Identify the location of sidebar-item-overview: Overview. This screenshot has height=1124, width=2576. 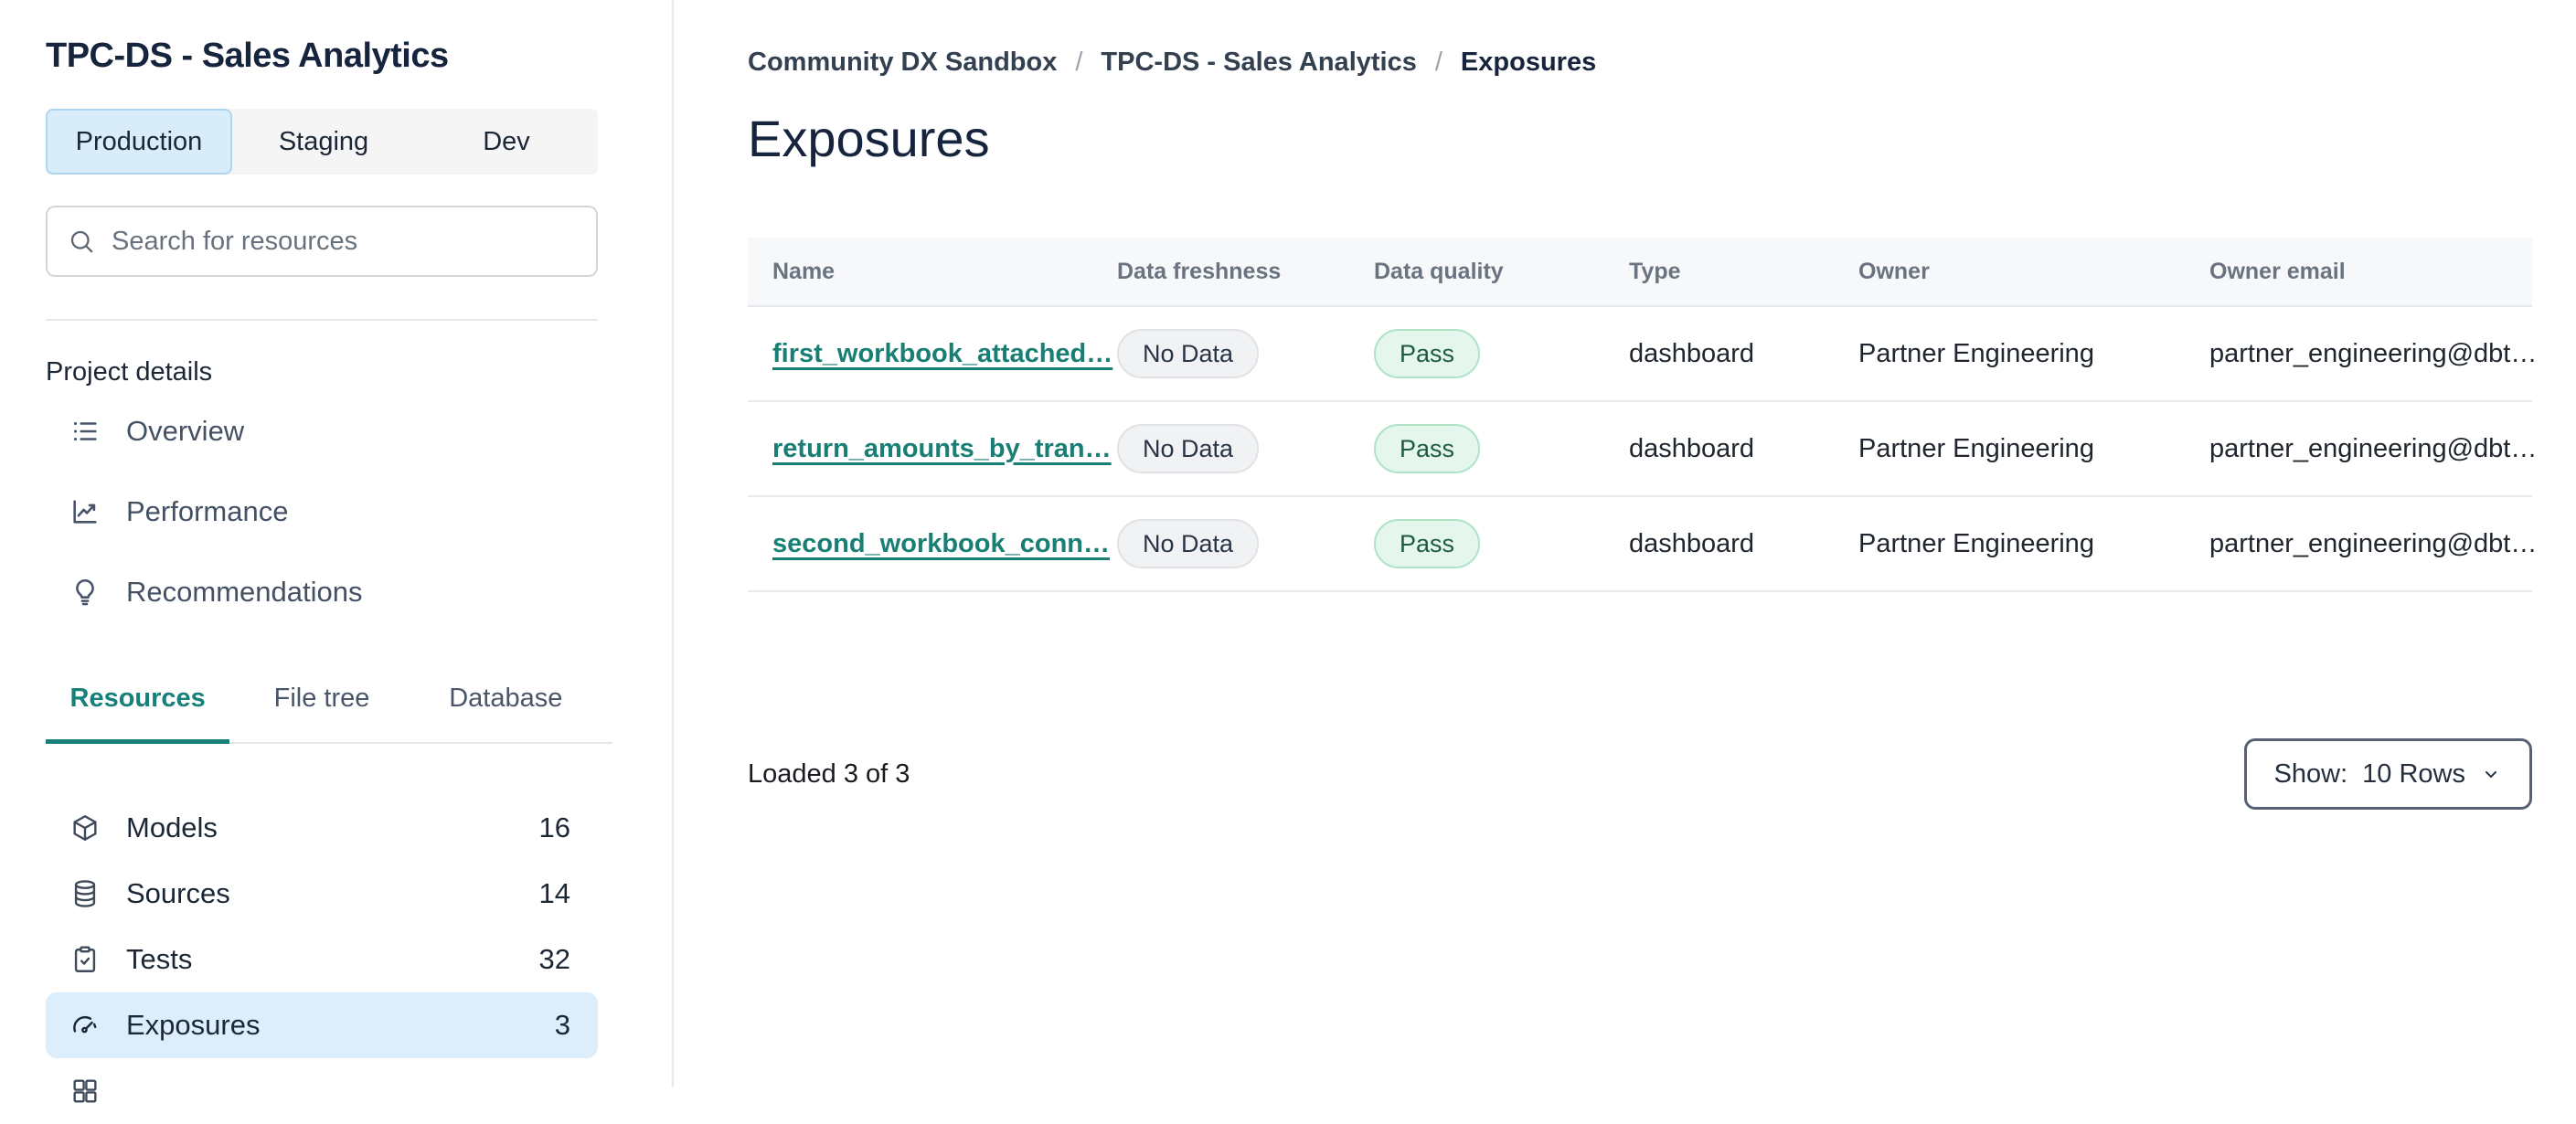
(322, 431).